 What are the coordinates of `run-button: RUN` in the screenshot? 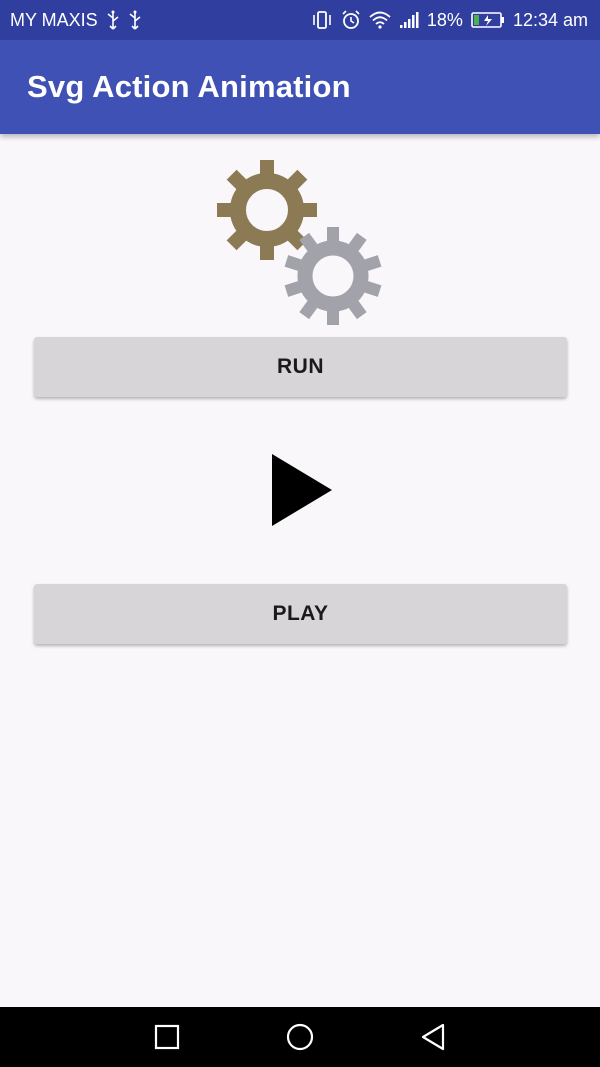 It's located at (300, 367).